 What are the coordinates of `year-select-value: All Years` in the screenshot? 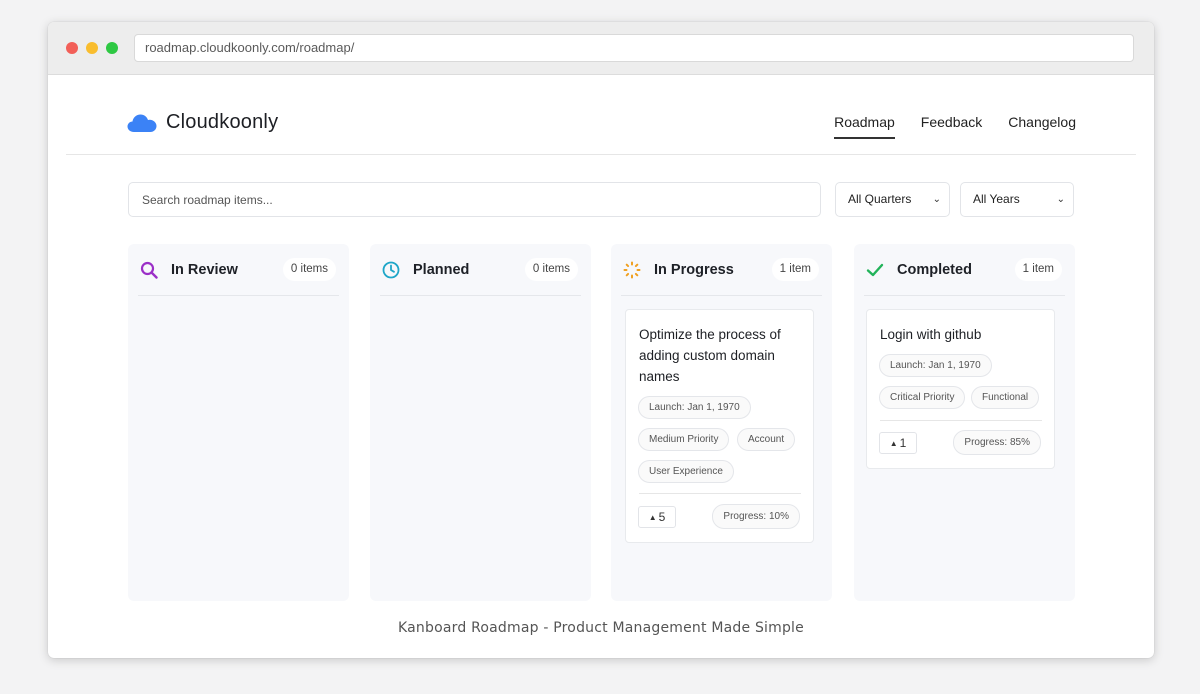 It's located at (996, 199).